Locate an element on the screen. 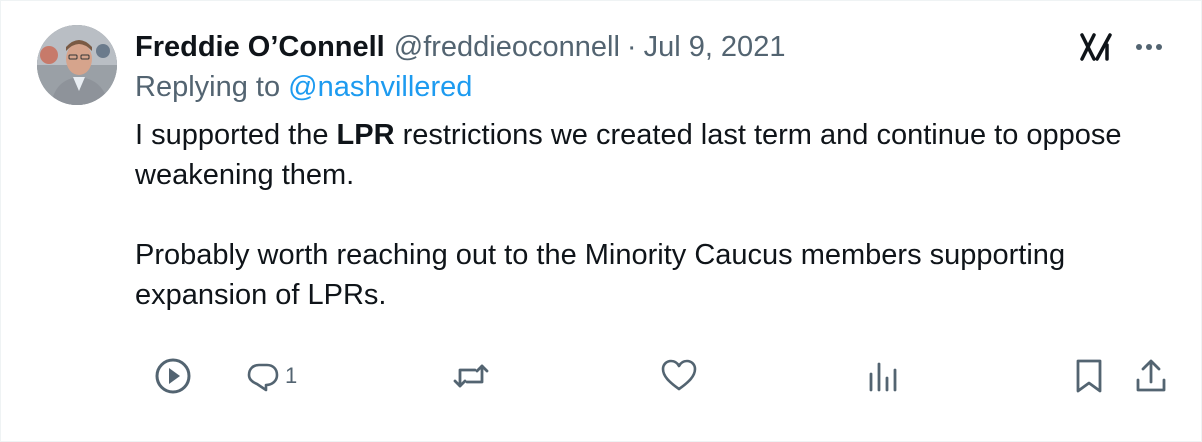 This screenshot has width=1202, height=442. reply-icon is located at coordinates (263, 377).